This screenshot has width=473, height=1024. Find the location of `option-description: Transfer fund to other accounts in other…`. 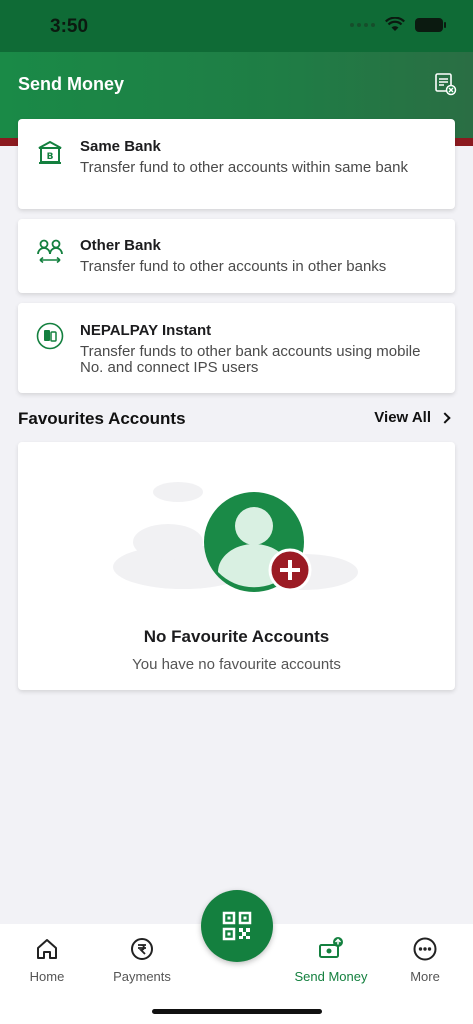

option-description: Transfer fund to other accounts in other… is located at coordinates (233, 266).